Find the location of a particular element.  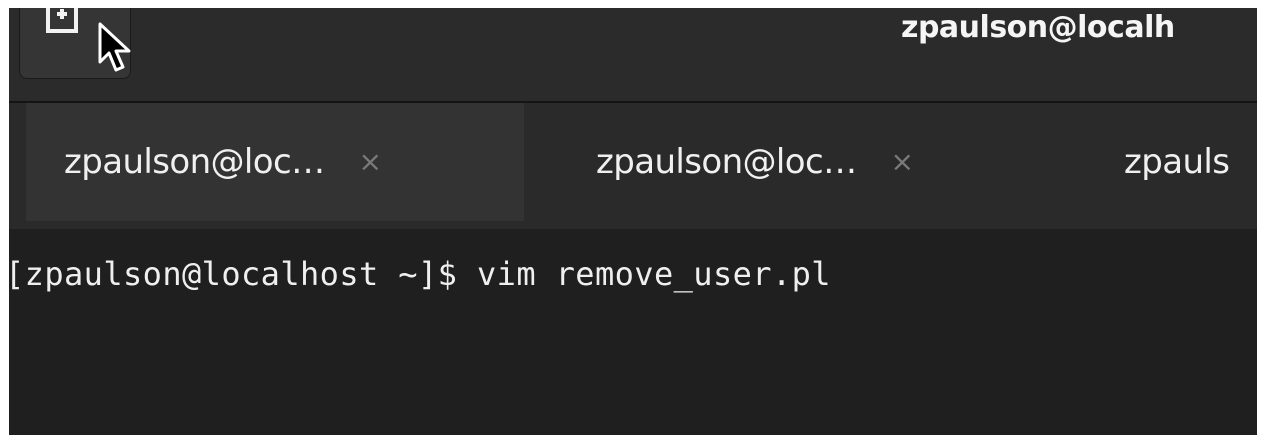

tab-3: zpauls is located at coordinates (1155, 162).